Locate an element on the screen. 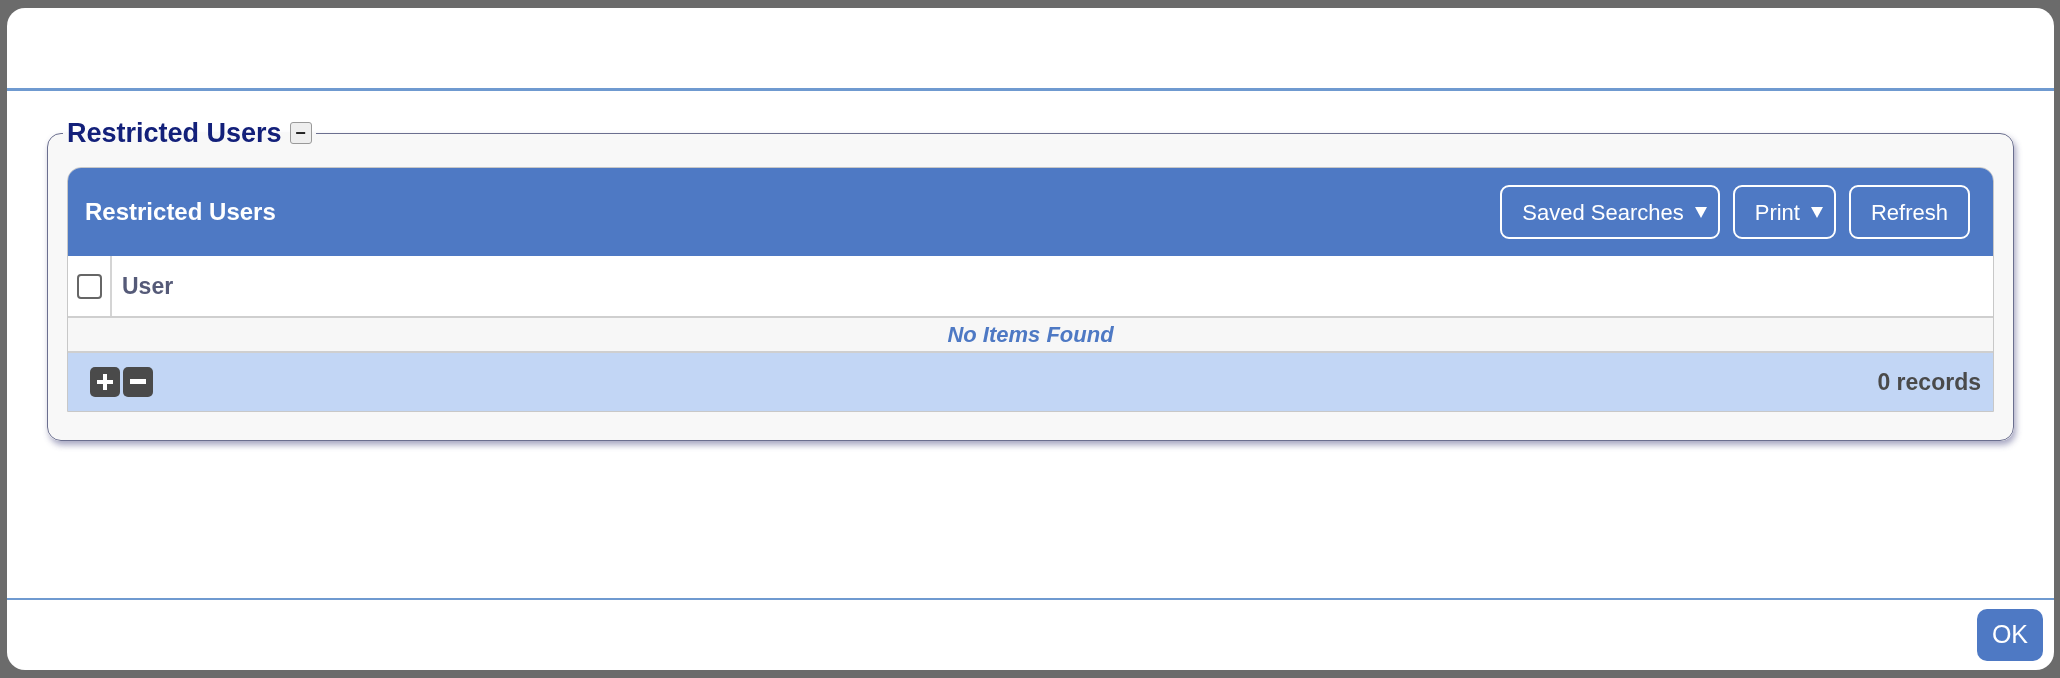  add-button is located at coordinates (105, 382).